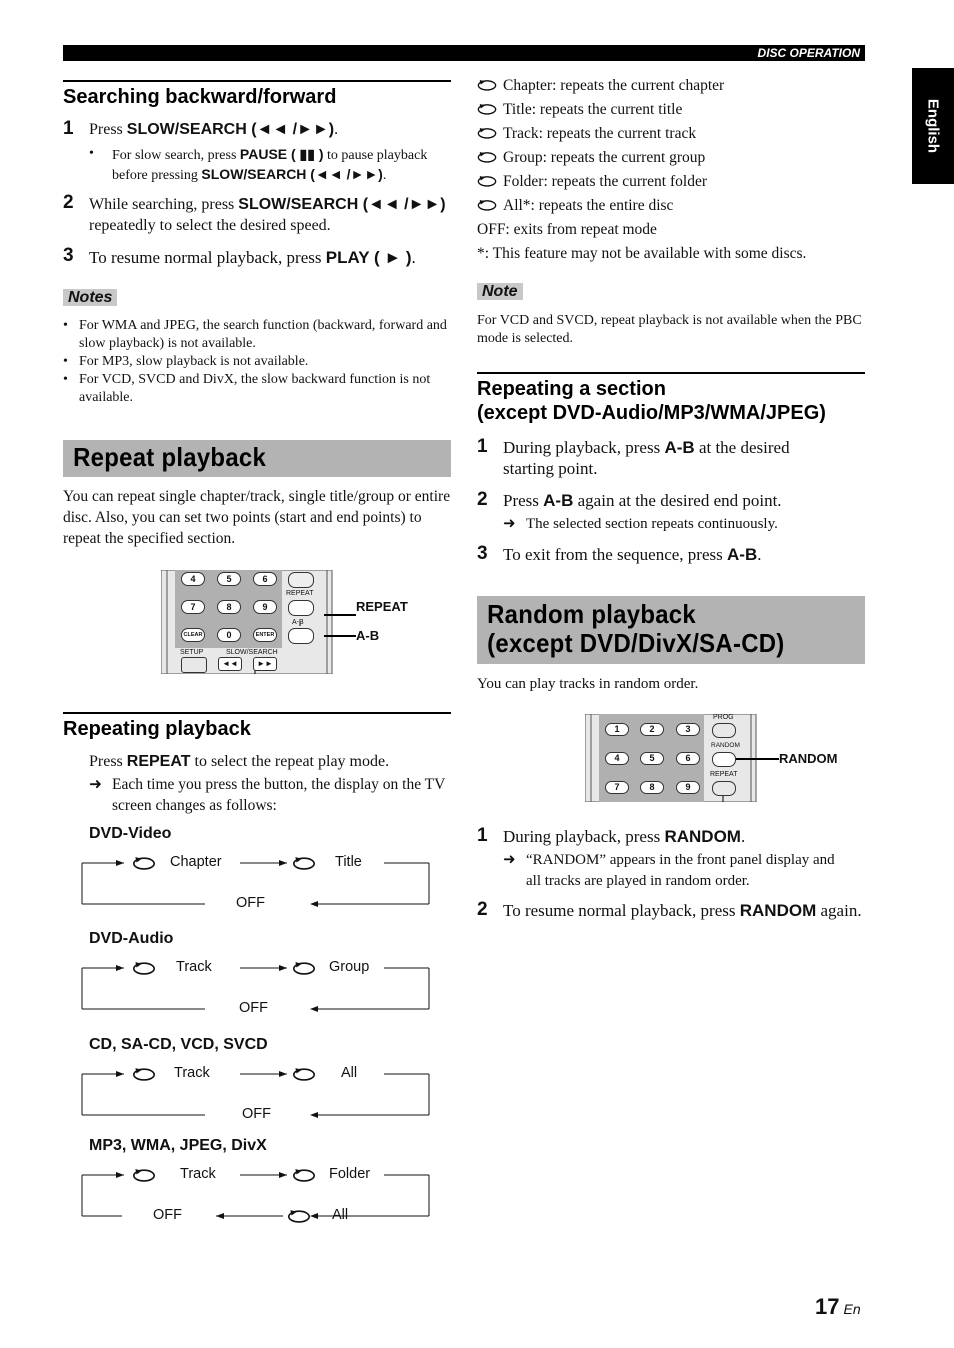 Image resolution: width=954 pixels, height=1348 pixels. Describe the element at coordinates (724, 759) in the screenshot. I see `remote-button-random` at that location.